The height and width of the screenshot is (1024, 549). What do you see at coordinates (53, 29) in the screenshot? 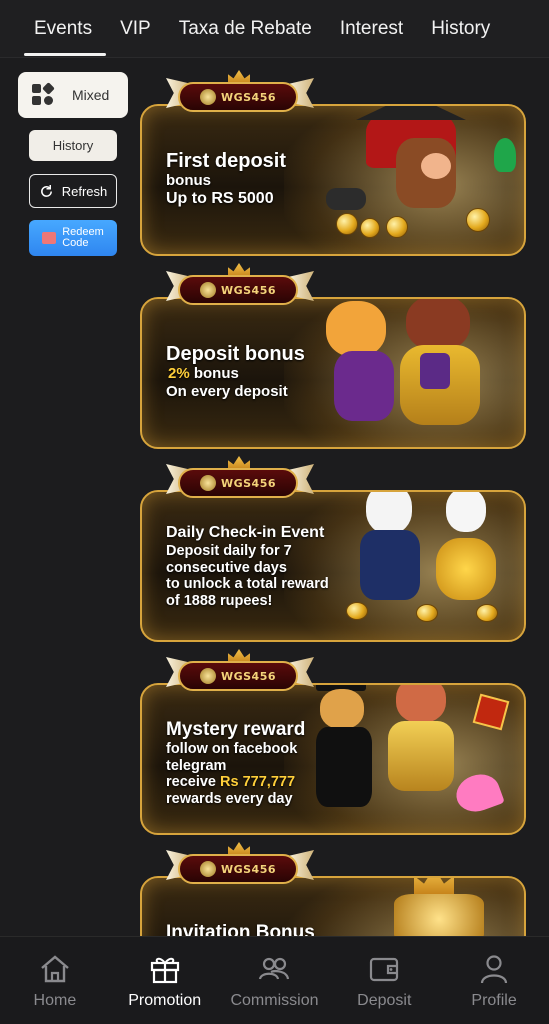
I see `tab-events: Events` at bounding box center [53, 29].